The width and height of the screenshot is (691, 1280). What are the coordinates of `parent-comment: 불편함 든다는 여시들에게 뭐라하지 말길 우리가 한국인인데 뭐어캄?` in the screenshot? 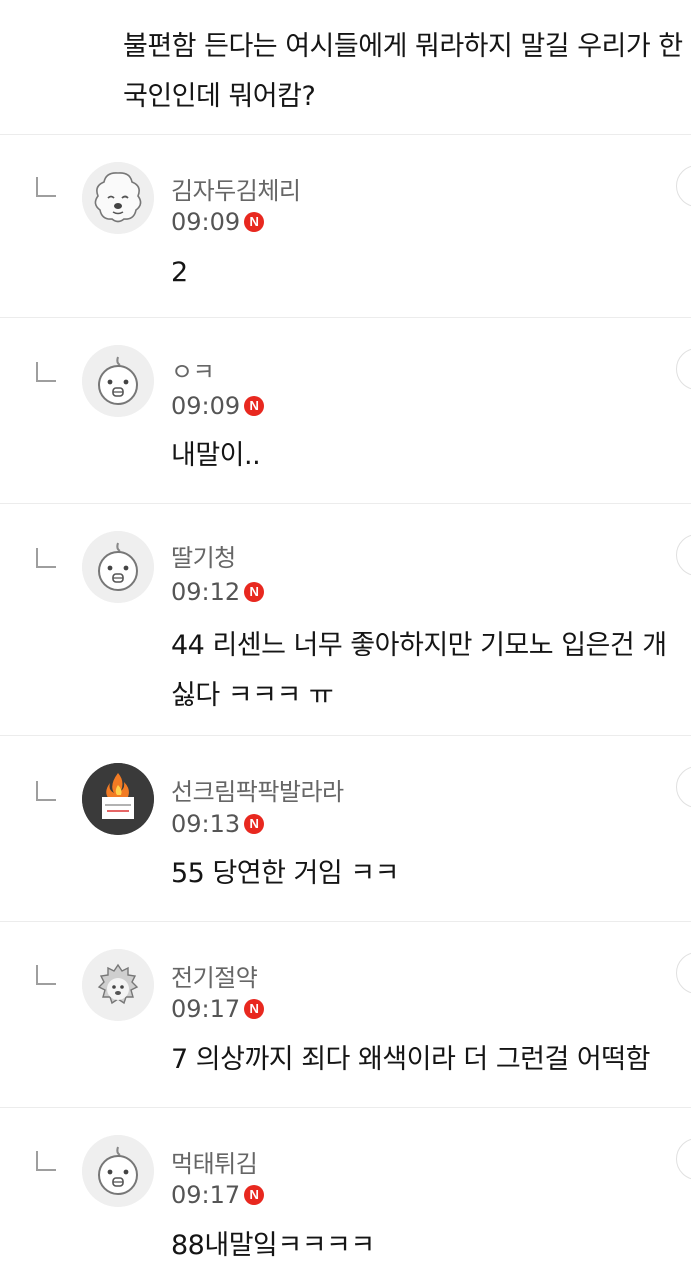 It's located at (345, 67).